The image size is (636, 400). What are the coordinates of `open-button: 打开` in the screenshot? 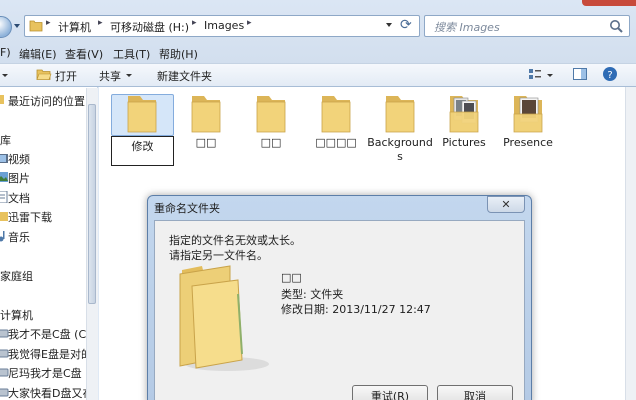 It's located at (66, 76).